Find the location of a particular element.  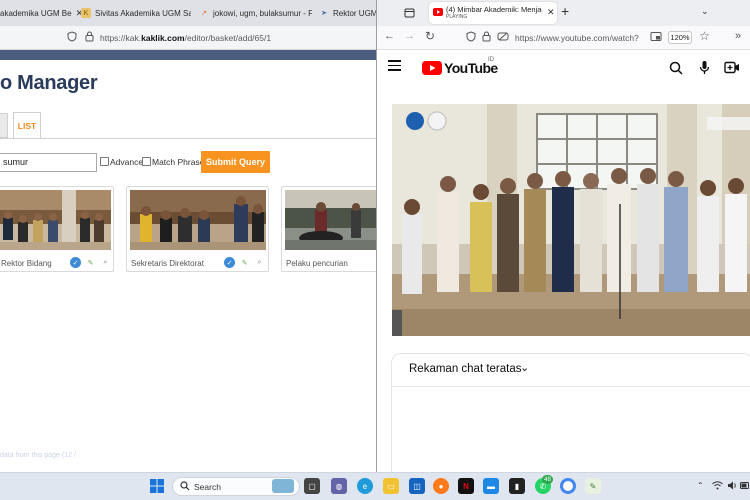

photo-caption: Sekretaris Direktorat is located at coordinates (167, 263).